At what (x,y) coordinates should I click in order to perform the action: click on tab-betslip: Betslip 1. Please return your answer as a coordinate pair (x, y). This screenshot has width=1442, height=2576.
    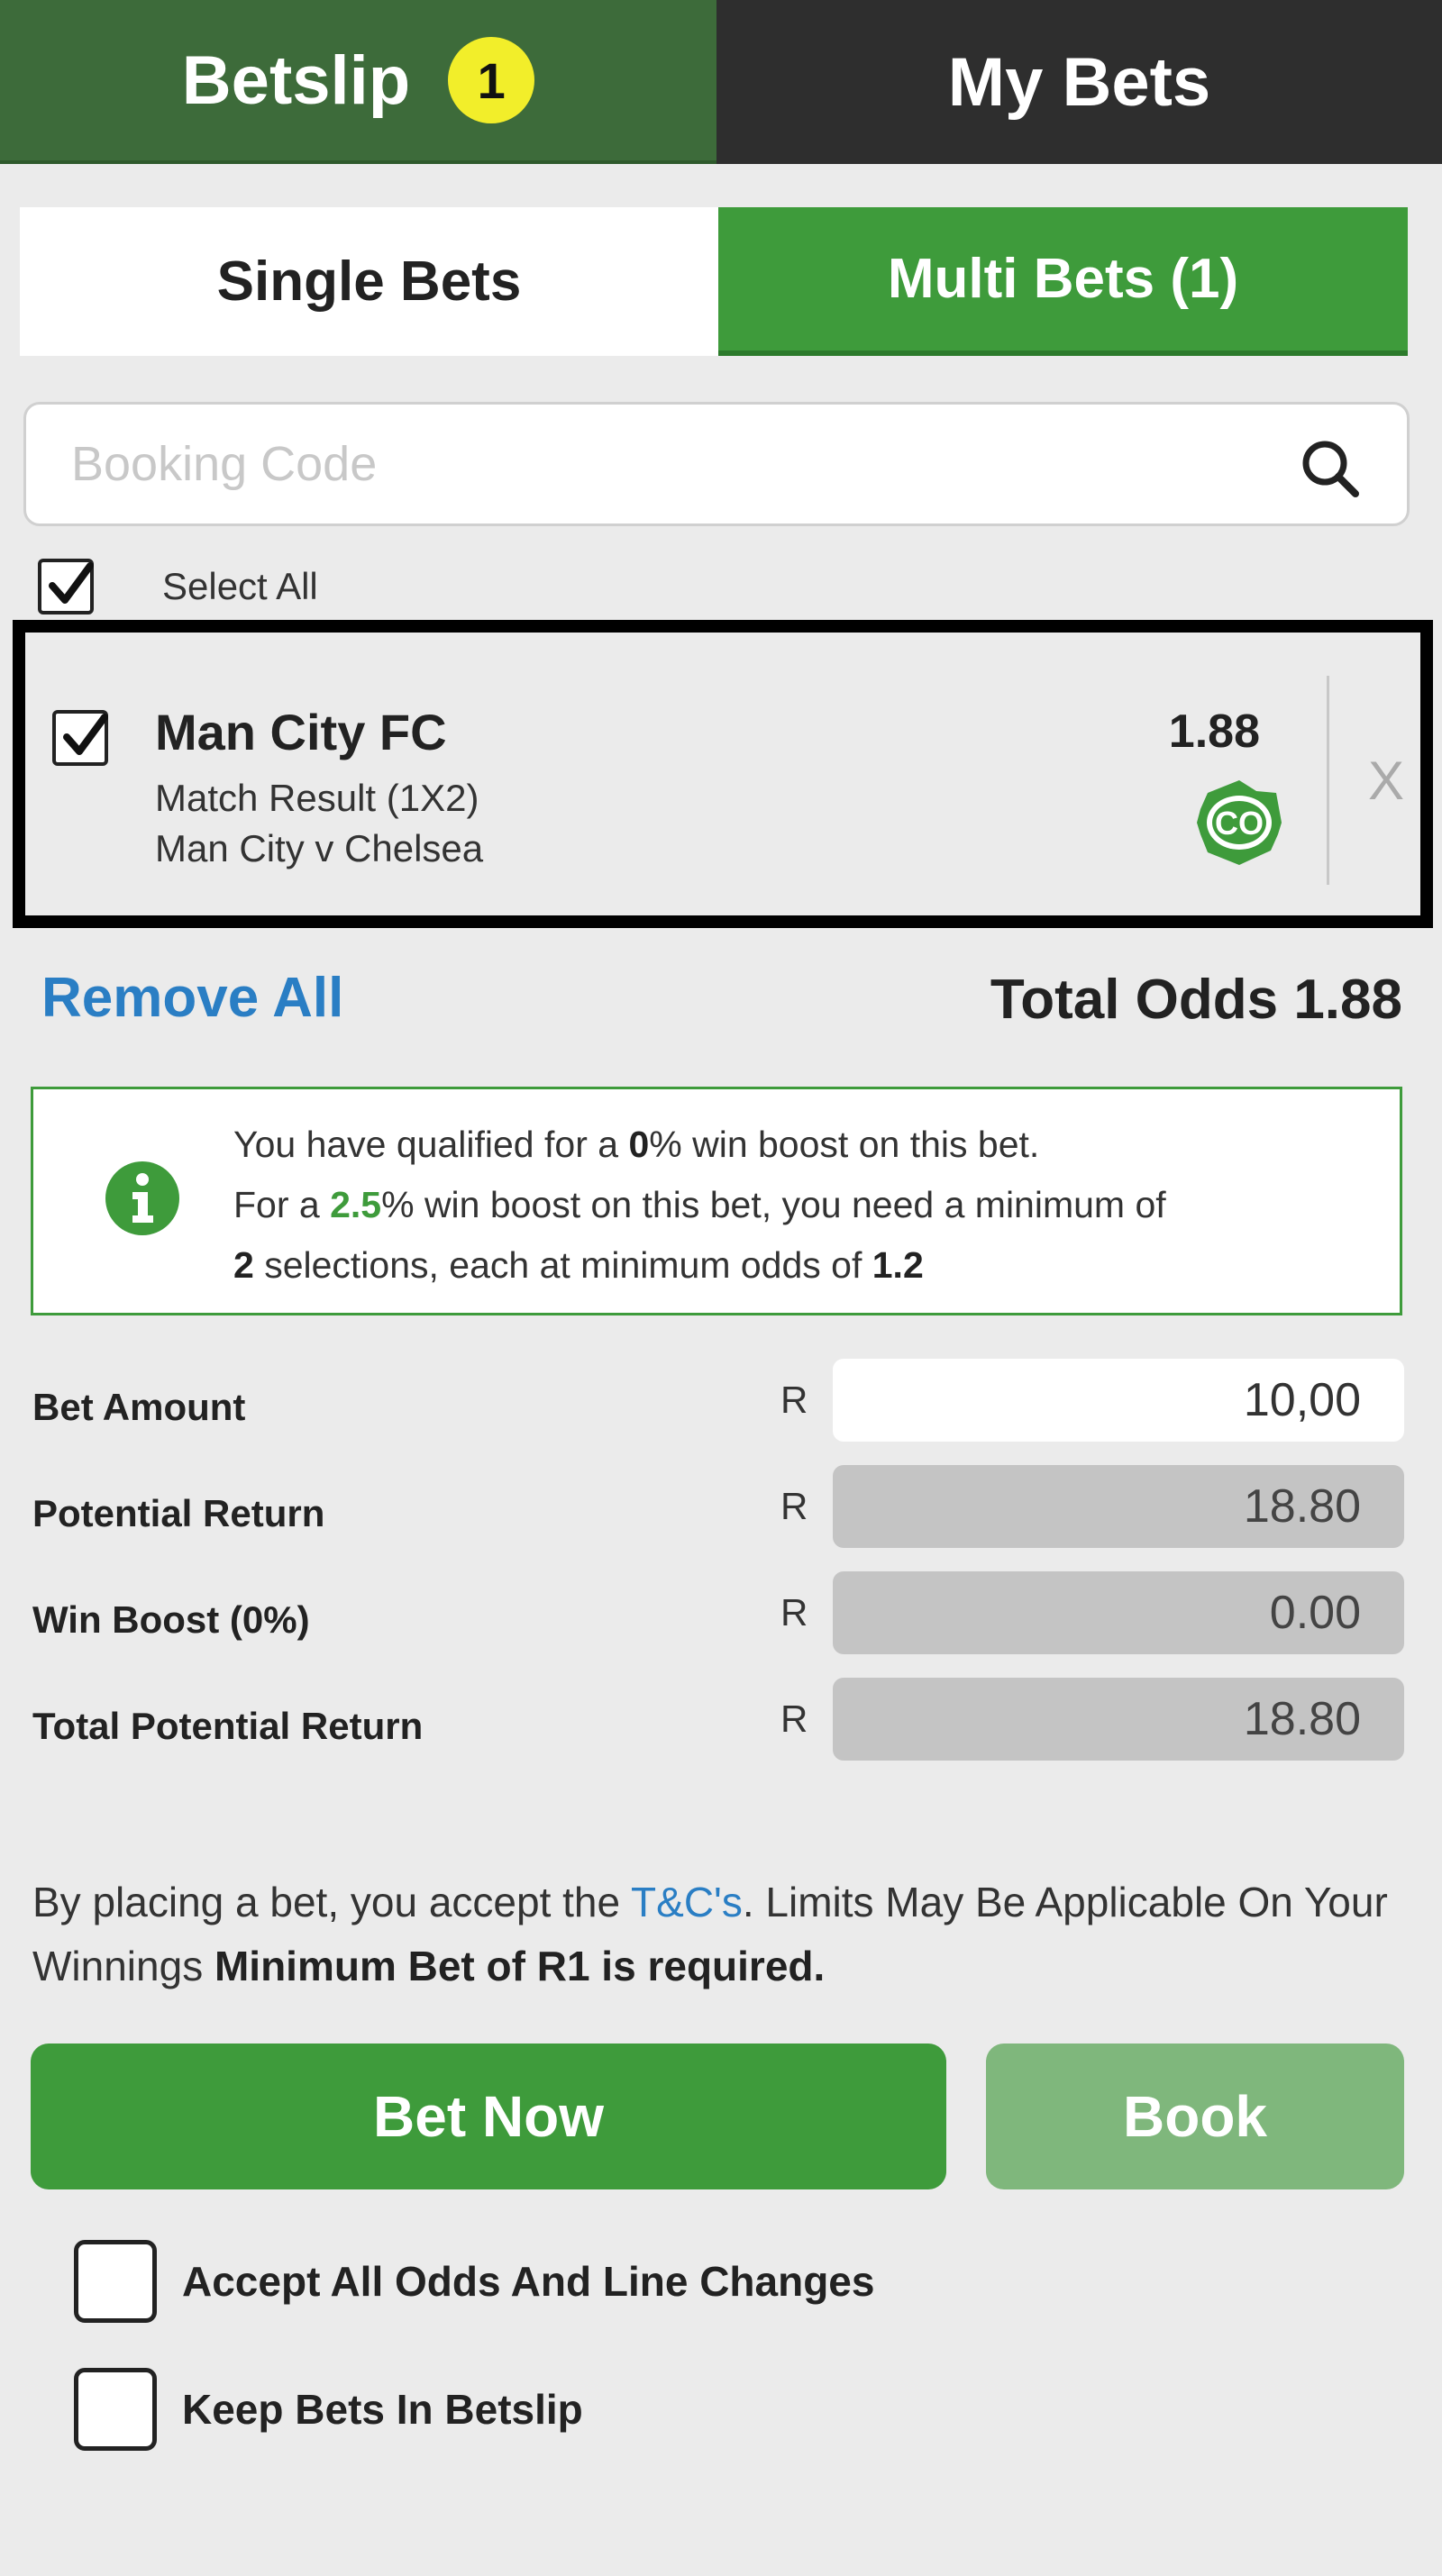
    Looking at the image, I should click on (358, 82).